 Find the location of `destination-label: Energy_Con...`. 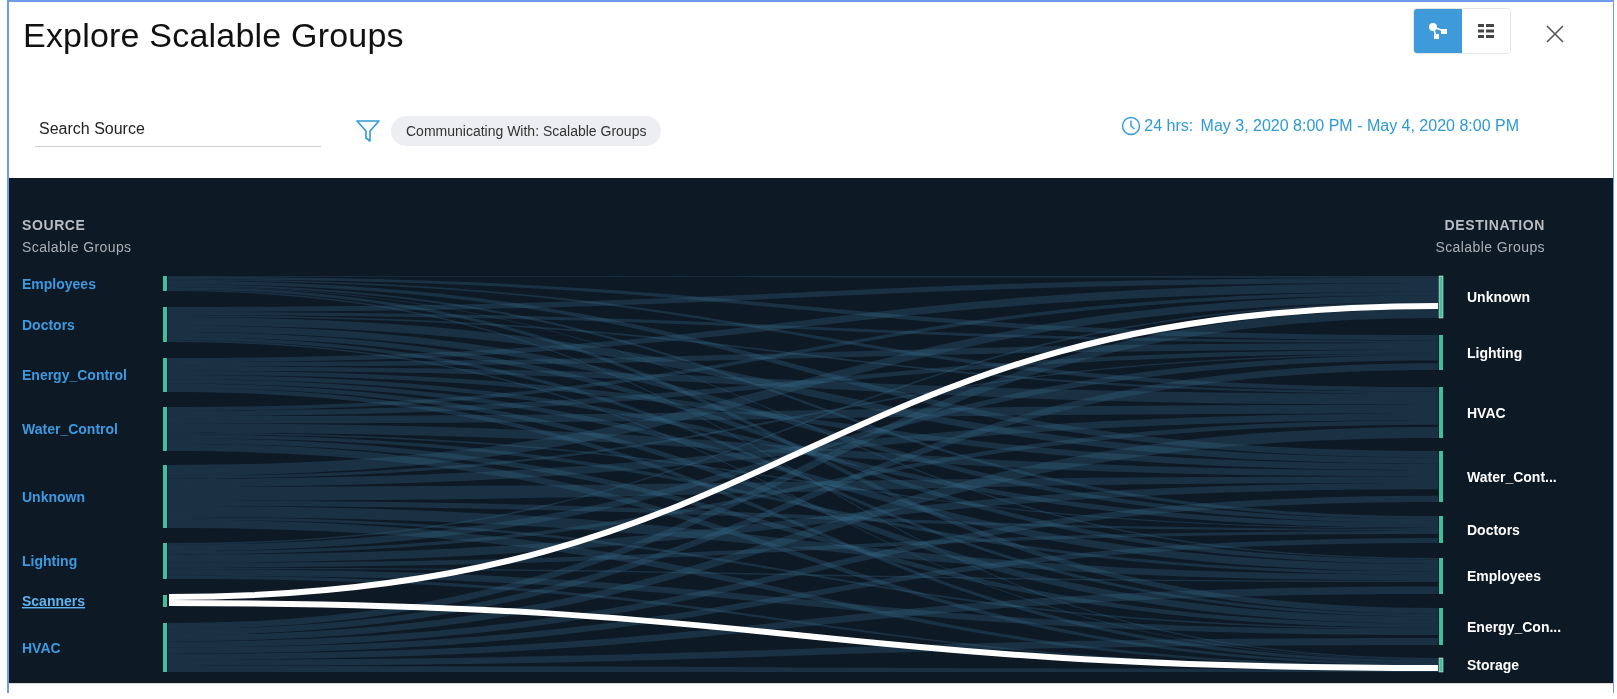

destination-label: Energy_Con... is located at coordinates (1514, 626).